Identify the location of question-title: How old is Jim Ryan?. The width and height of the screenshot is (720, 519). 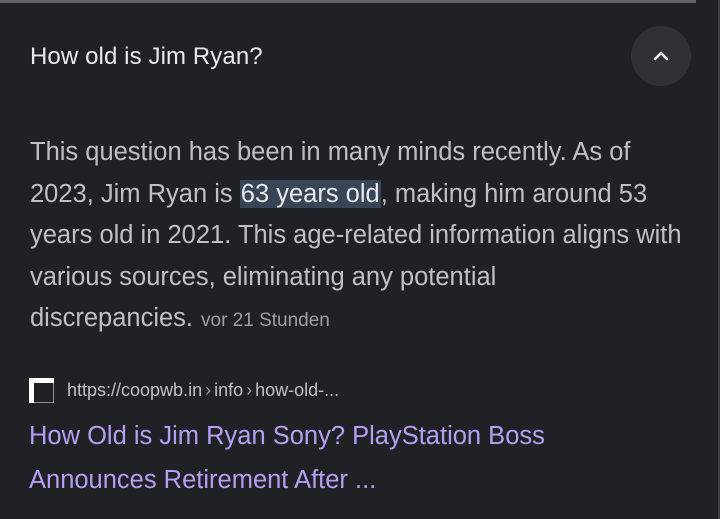
(146, 56).